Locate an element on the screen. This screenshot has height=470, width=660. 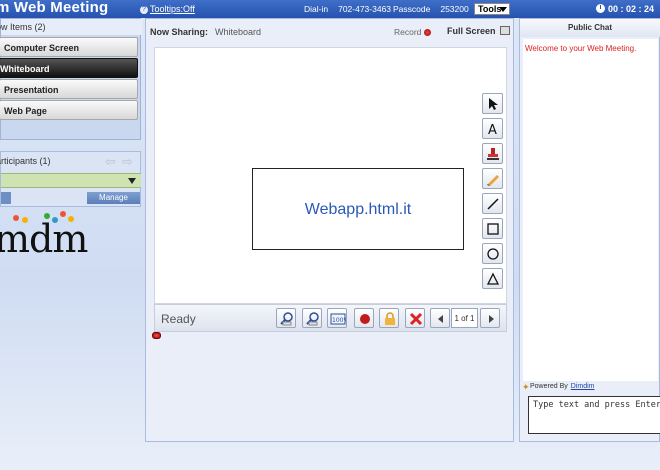
lock-icon is located at coordinates (390, 318).